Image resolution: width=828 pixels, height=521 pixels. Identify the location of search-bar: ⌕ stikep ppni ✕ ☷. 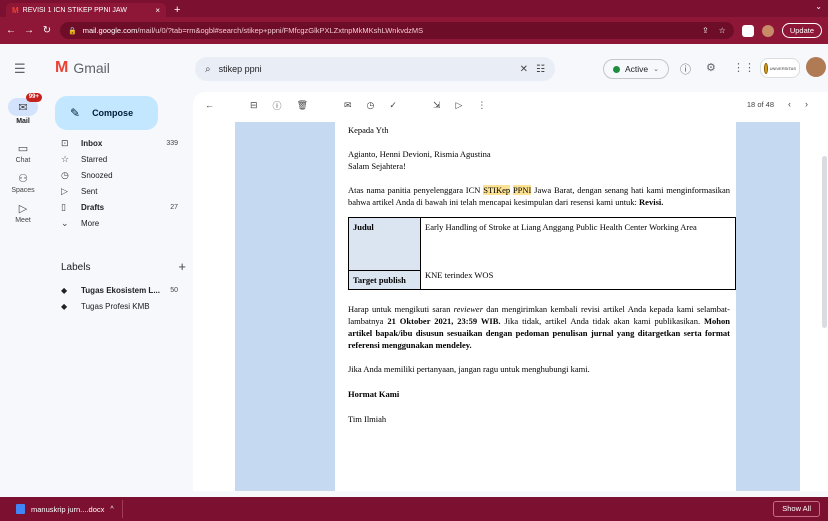
(375, 69).